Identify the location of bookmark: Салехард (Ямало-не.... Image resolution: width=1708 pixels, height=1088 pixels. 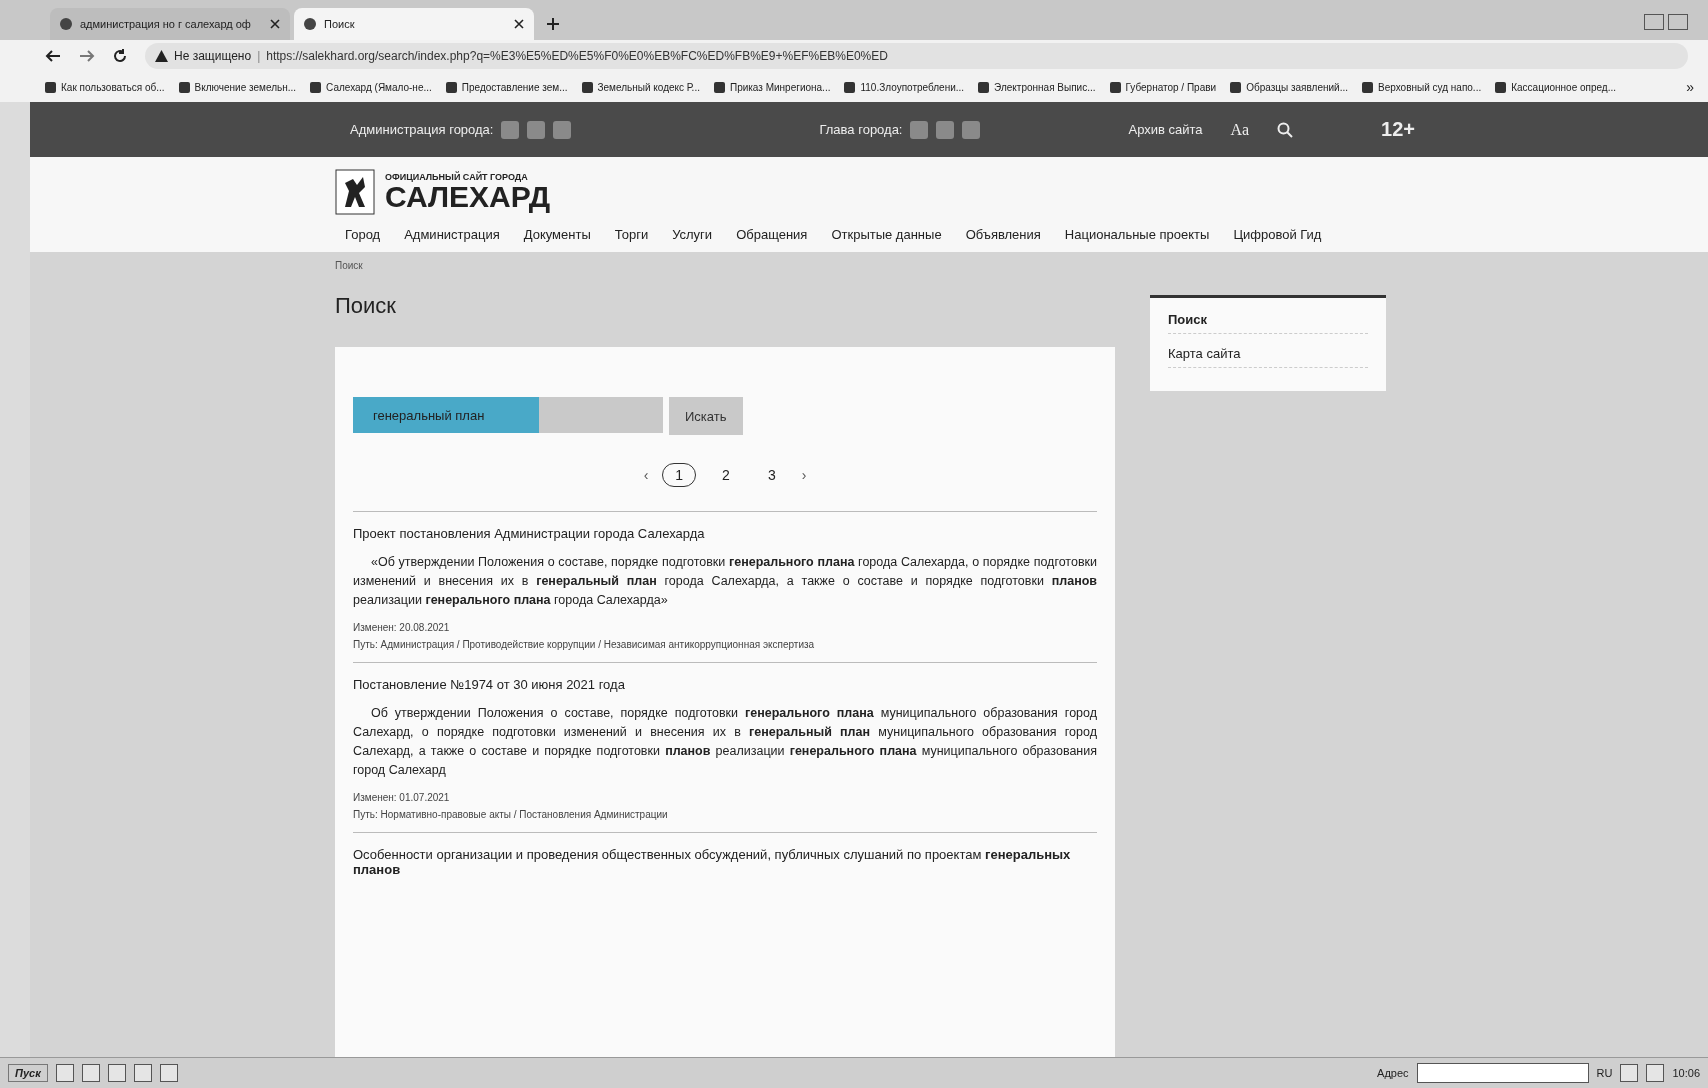
(371, 87).